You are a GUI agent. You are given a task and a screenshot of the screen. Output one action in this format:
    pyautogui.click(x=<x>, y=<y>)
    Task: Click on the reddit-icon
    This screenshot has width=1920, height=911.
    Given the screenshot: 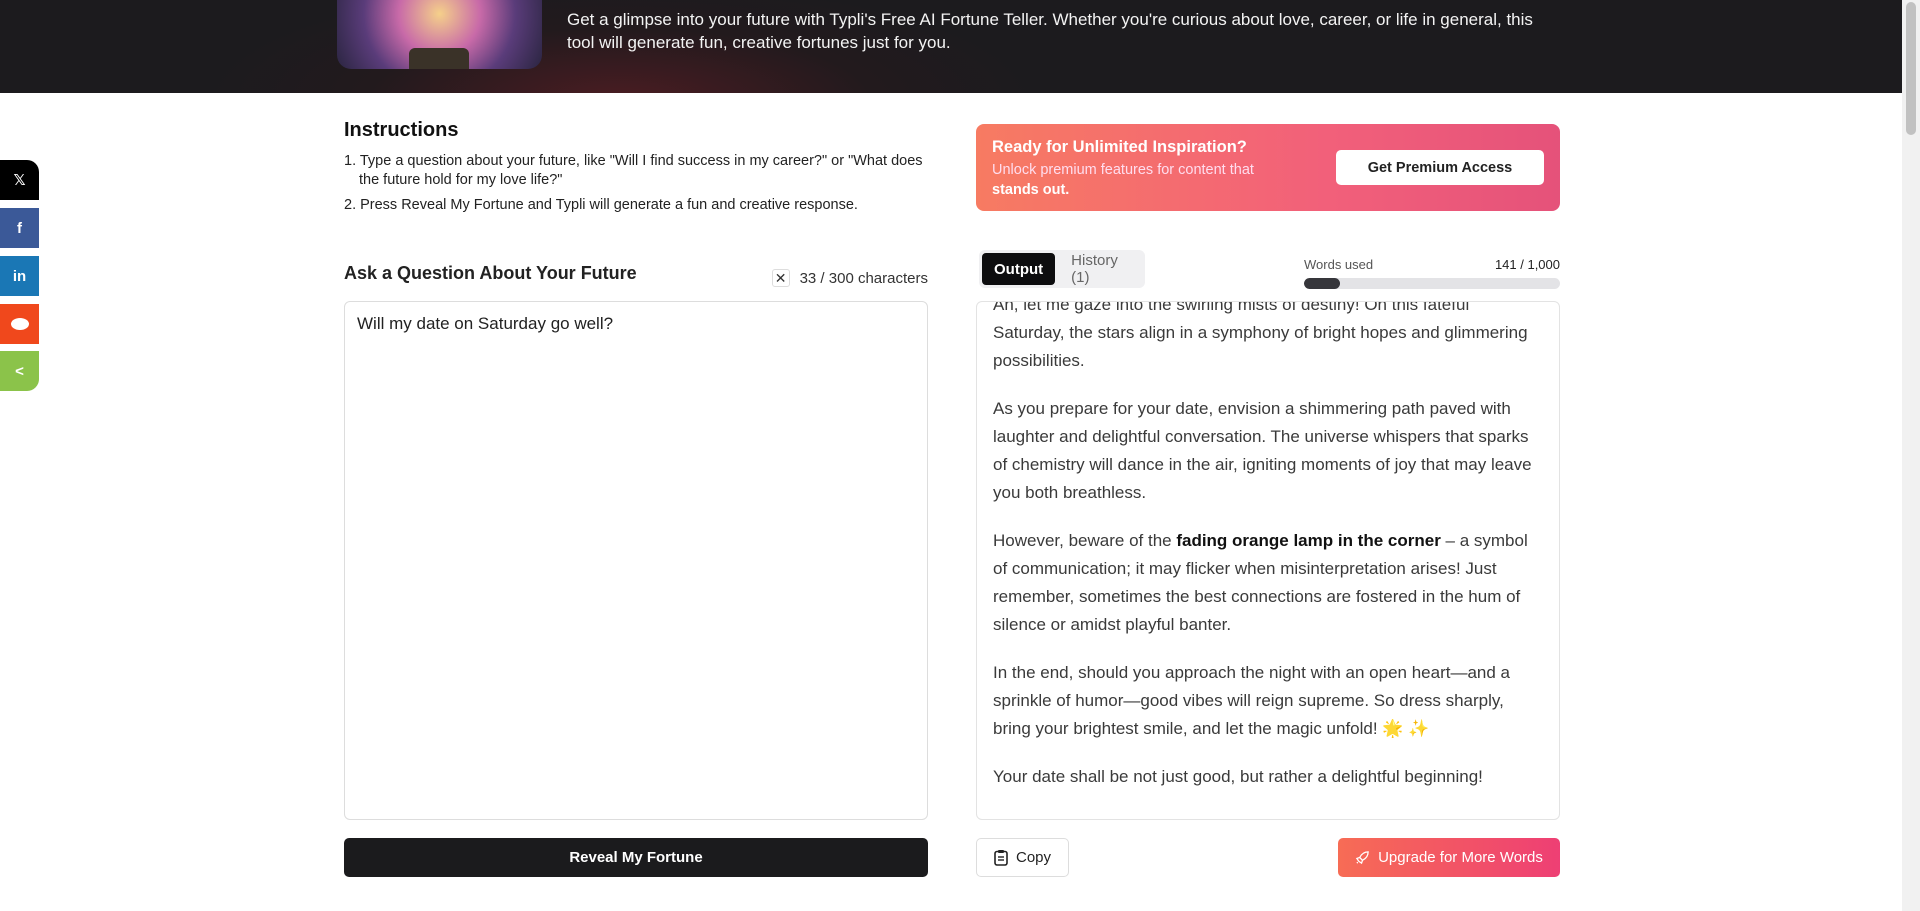 What is the action you would take?
    pyautogui.click(x=19, y=324)
    